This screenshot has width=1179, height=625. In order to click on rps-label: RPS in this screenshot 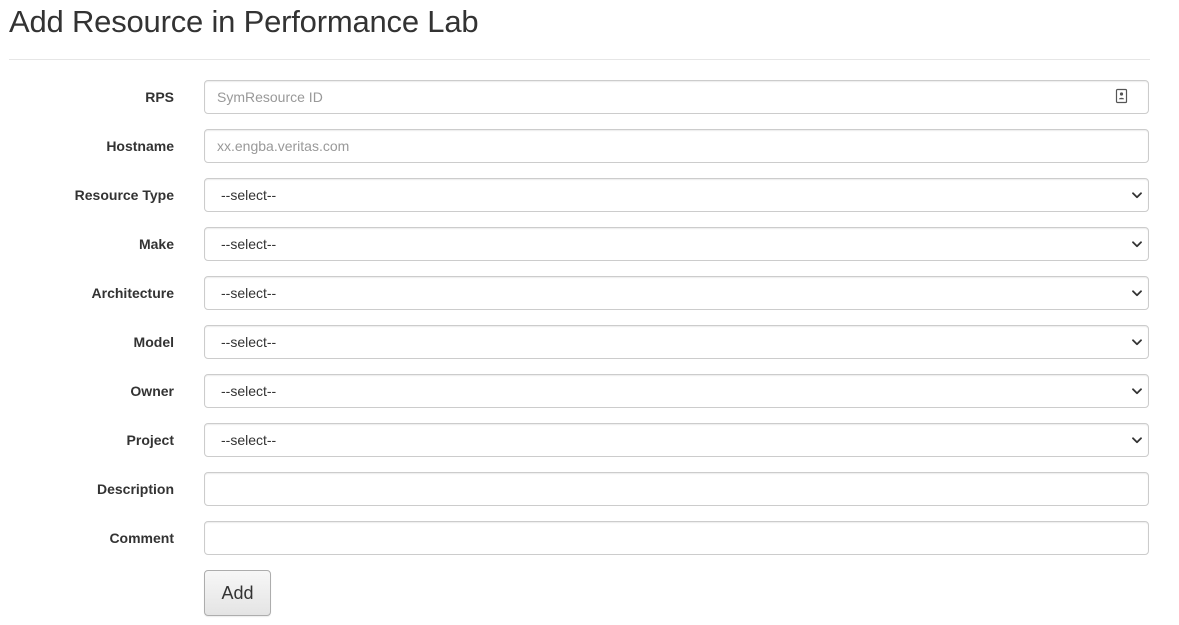, I will do `click(159, 97)`.